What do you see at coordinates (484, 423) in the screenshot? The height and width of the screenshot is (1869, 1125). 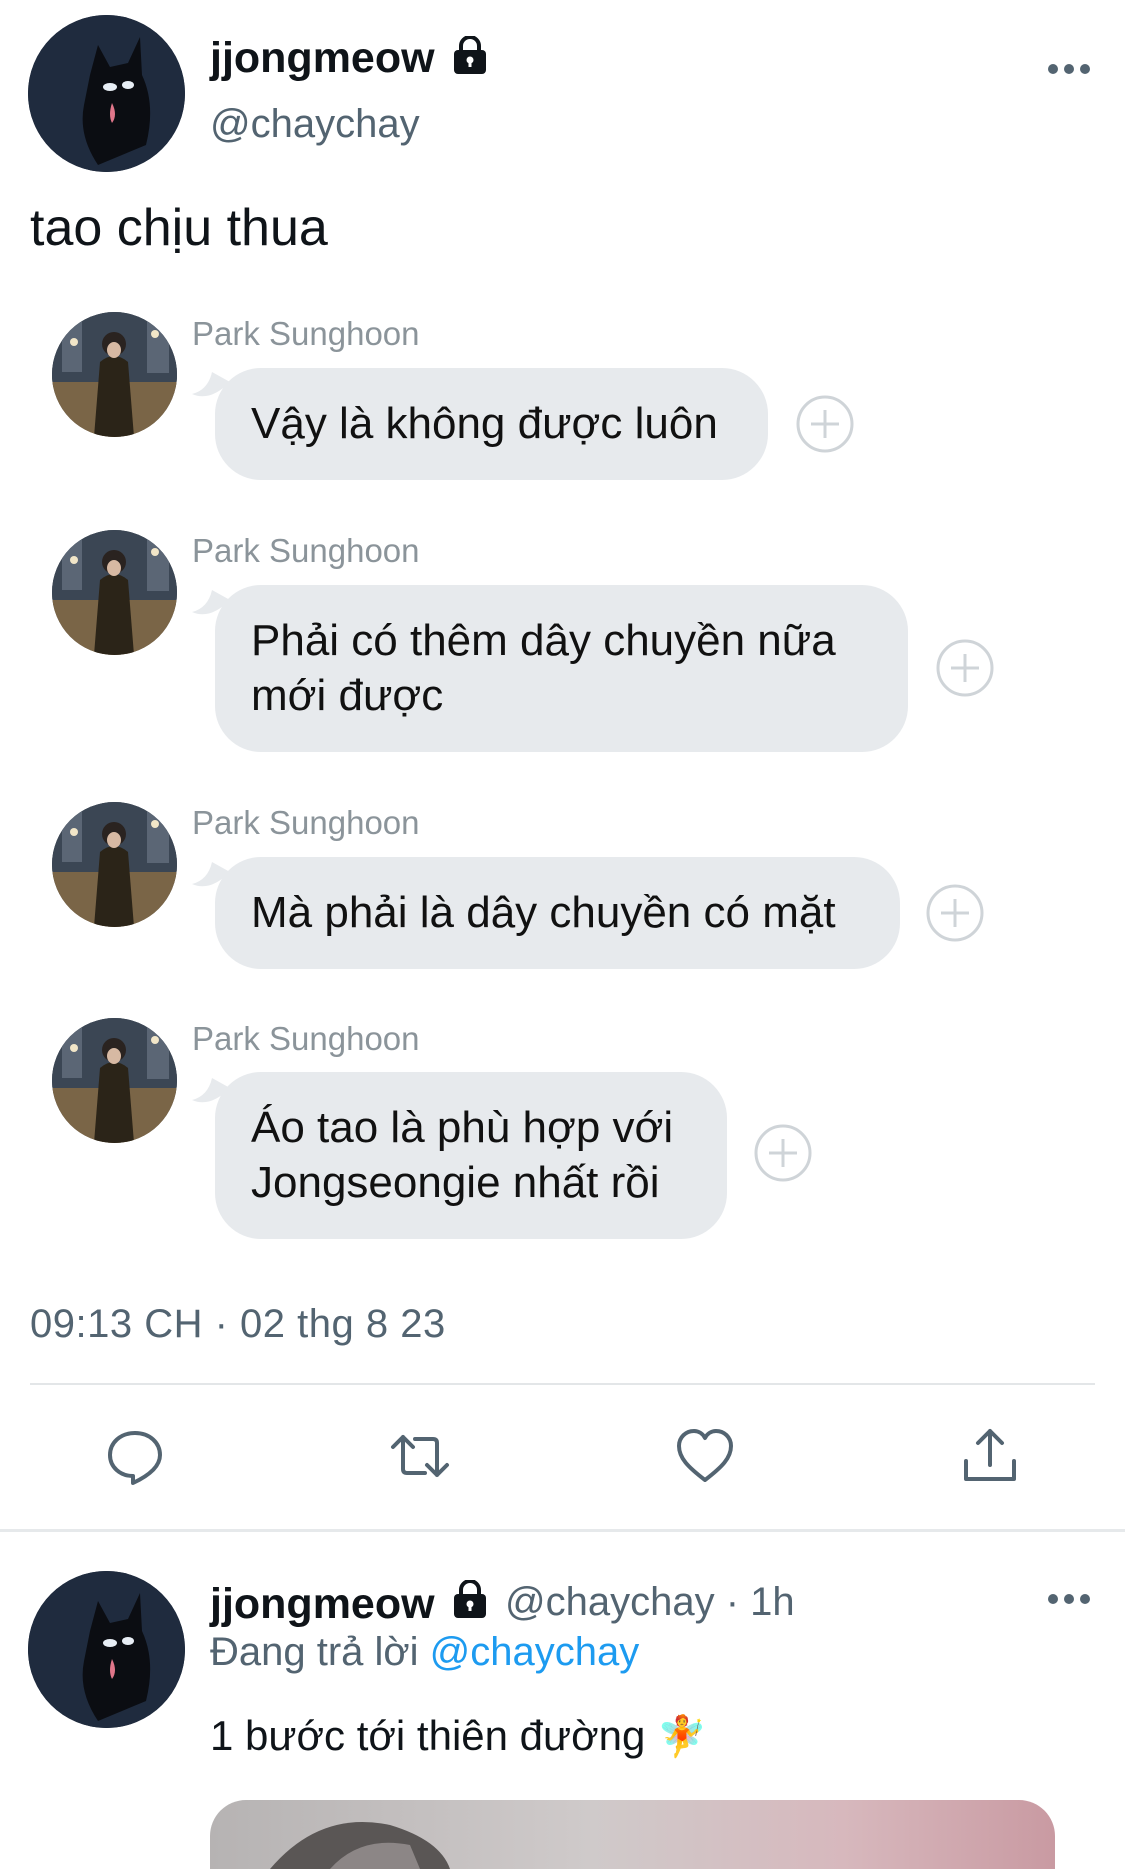 I see `message-text: Vậy là không được luôn` at bounding box center [484, 423].